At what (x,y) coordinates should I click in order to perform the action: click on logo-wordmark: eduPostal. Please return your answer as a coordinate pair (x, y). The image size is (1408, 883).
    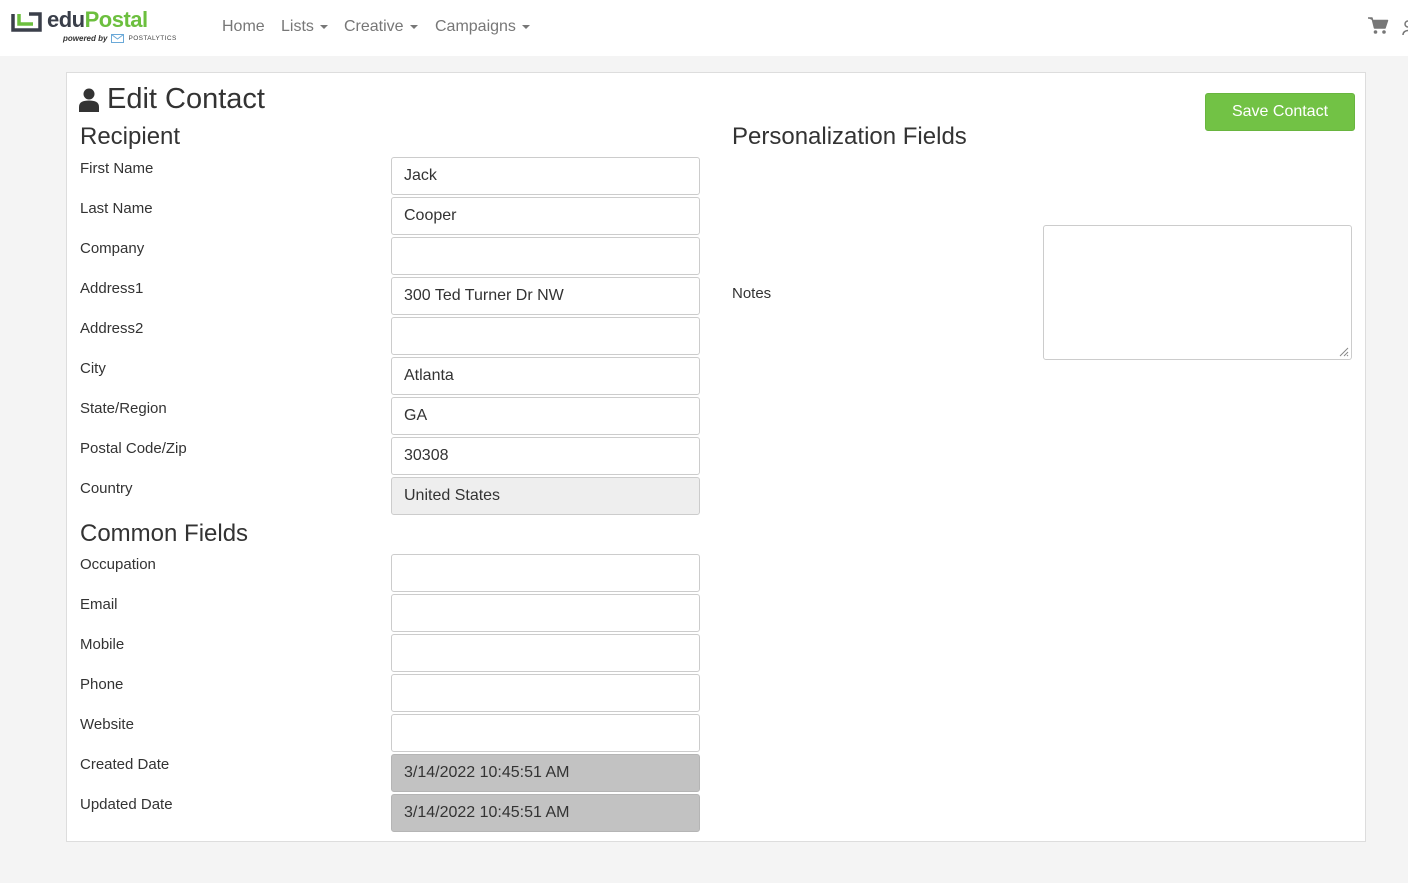
    Looking at the image, I should click on (97, 19).